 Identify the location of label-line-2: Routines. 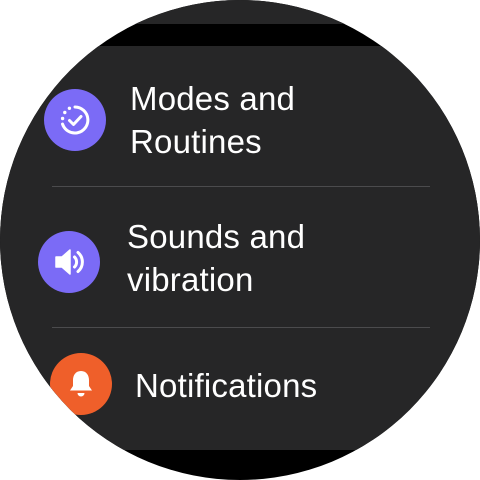
(196, 141).